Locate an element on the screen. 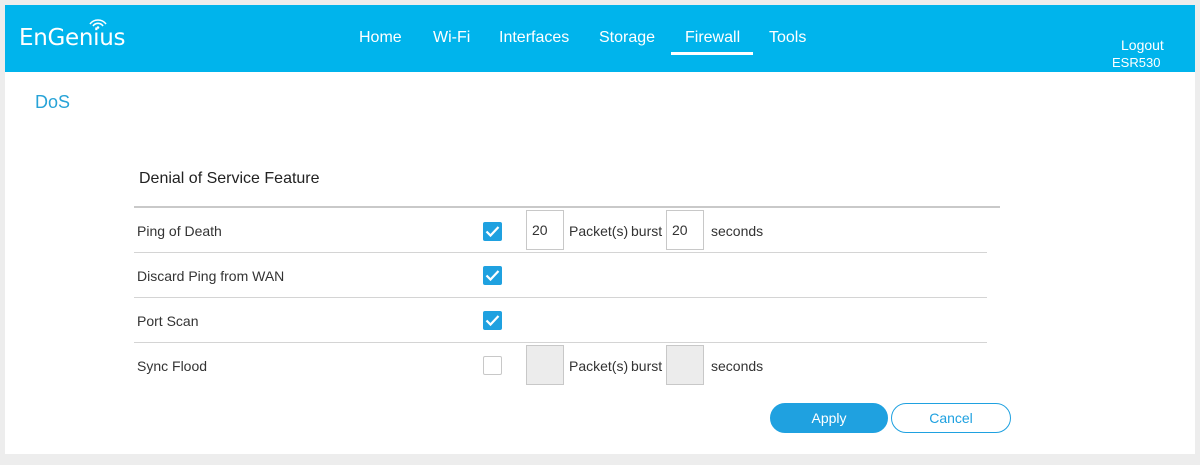 The width and height of the screenshot is (1200, 465). section-title: Denial of Service Feature is located at coordinates (229, 178).